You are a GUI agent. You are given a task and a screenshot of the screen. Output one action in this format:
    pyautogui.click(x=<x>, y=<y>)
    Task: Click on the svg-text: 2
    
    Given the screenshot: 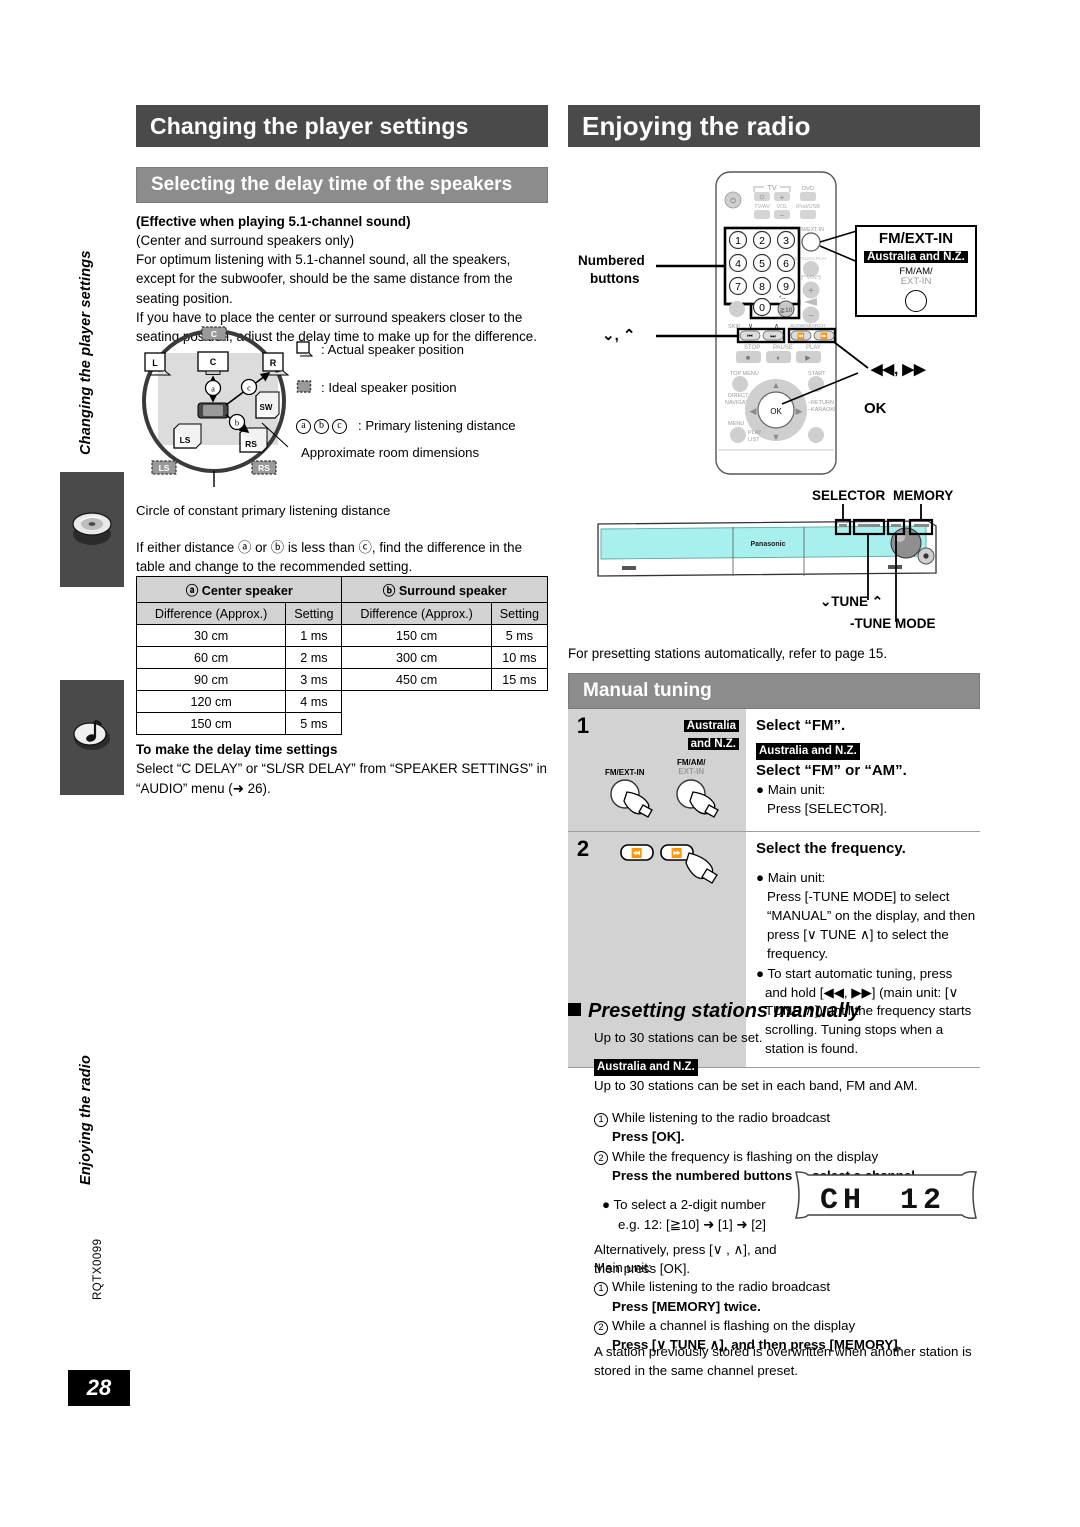 What is the action you would take?
    pyautogui.click(x=762, y=241)
    